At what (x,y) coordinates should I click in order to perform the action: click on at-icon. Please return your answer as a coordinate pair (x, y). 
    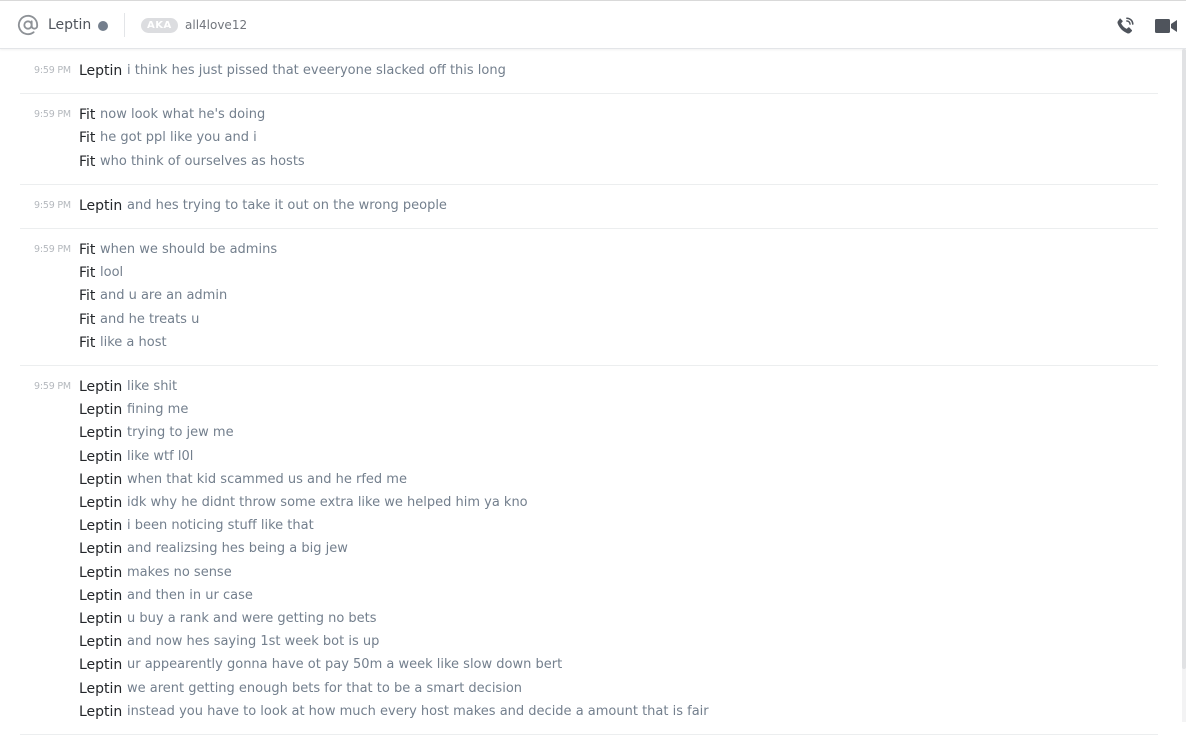
    Looking at the image, I should click on (28, 24).